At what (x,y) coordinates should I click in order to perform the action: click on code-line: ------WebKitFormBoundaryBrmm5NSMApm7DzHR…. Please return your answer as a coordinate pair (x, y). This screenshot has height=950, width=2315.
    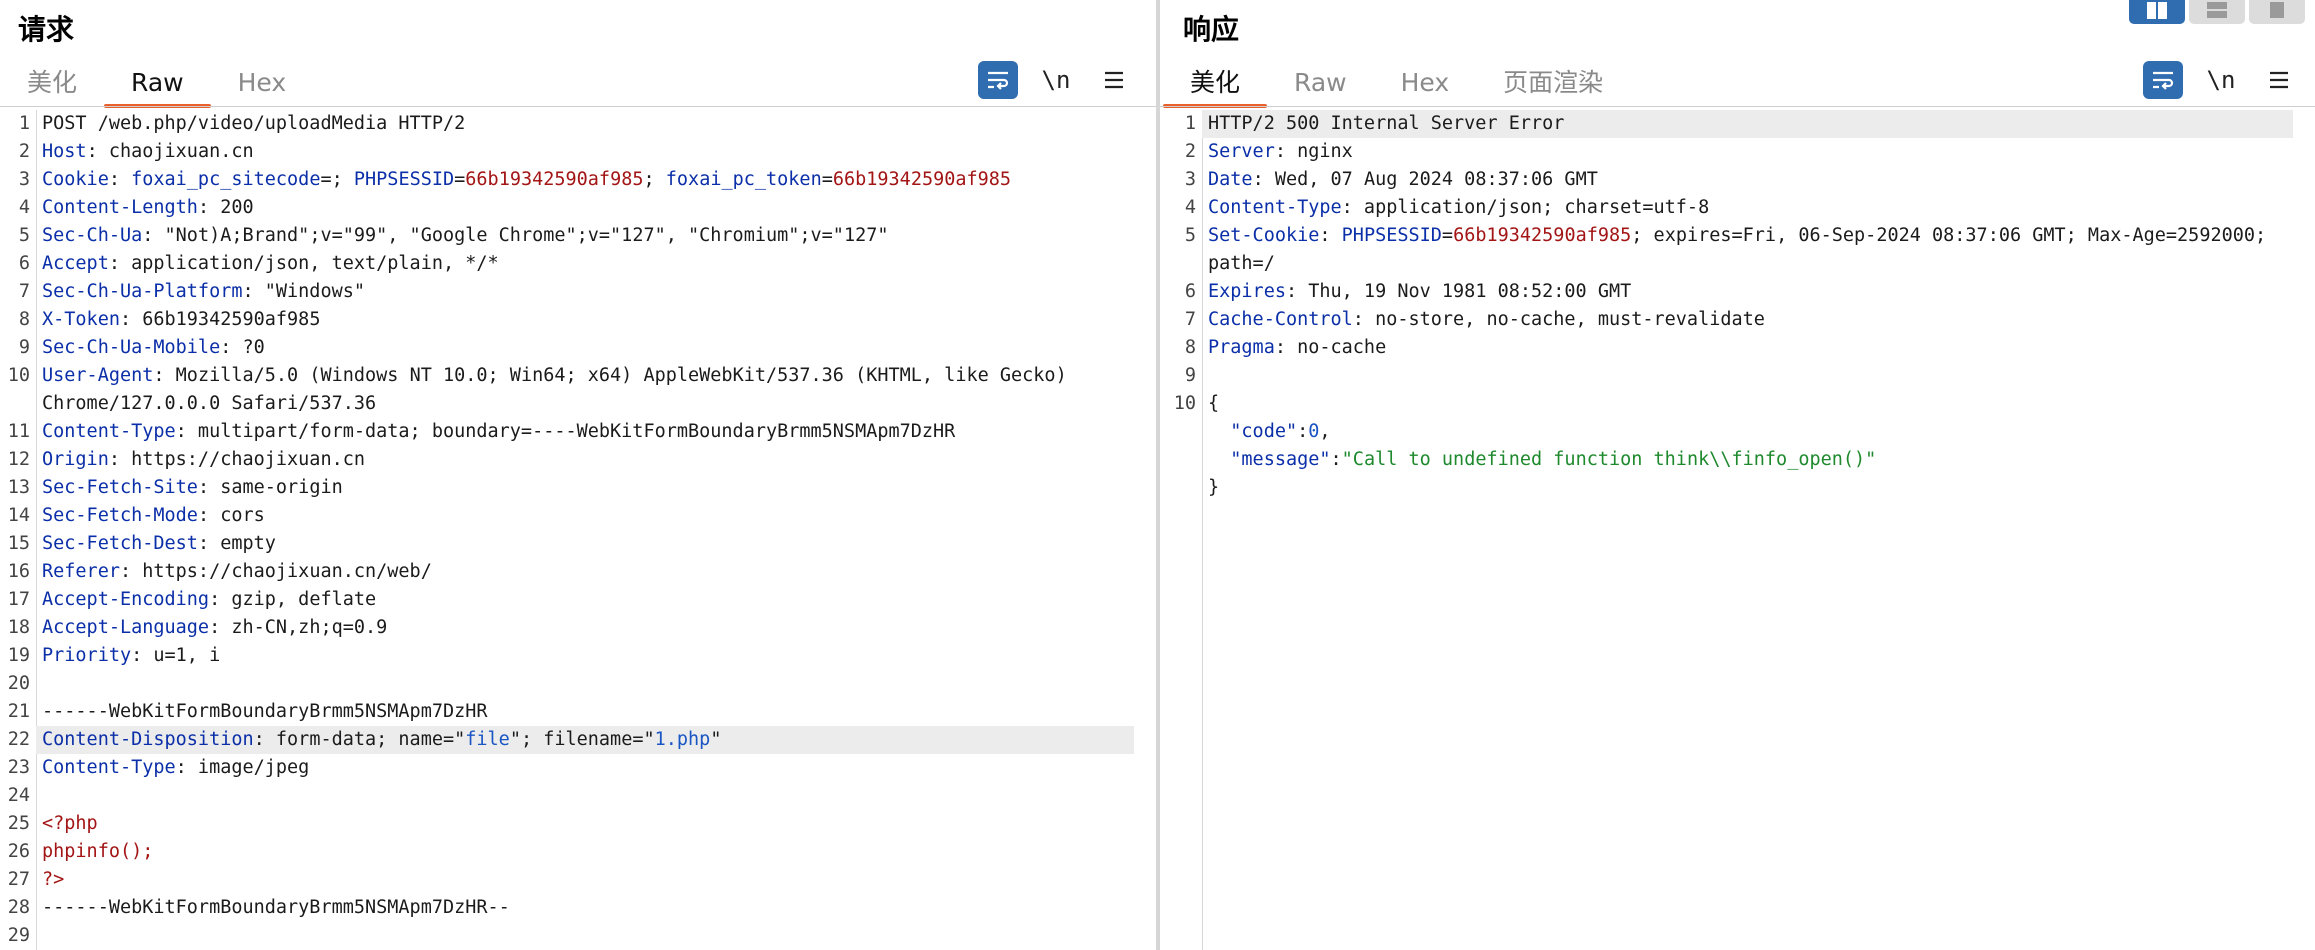
    Looking at the image, I should click on (596, 908).